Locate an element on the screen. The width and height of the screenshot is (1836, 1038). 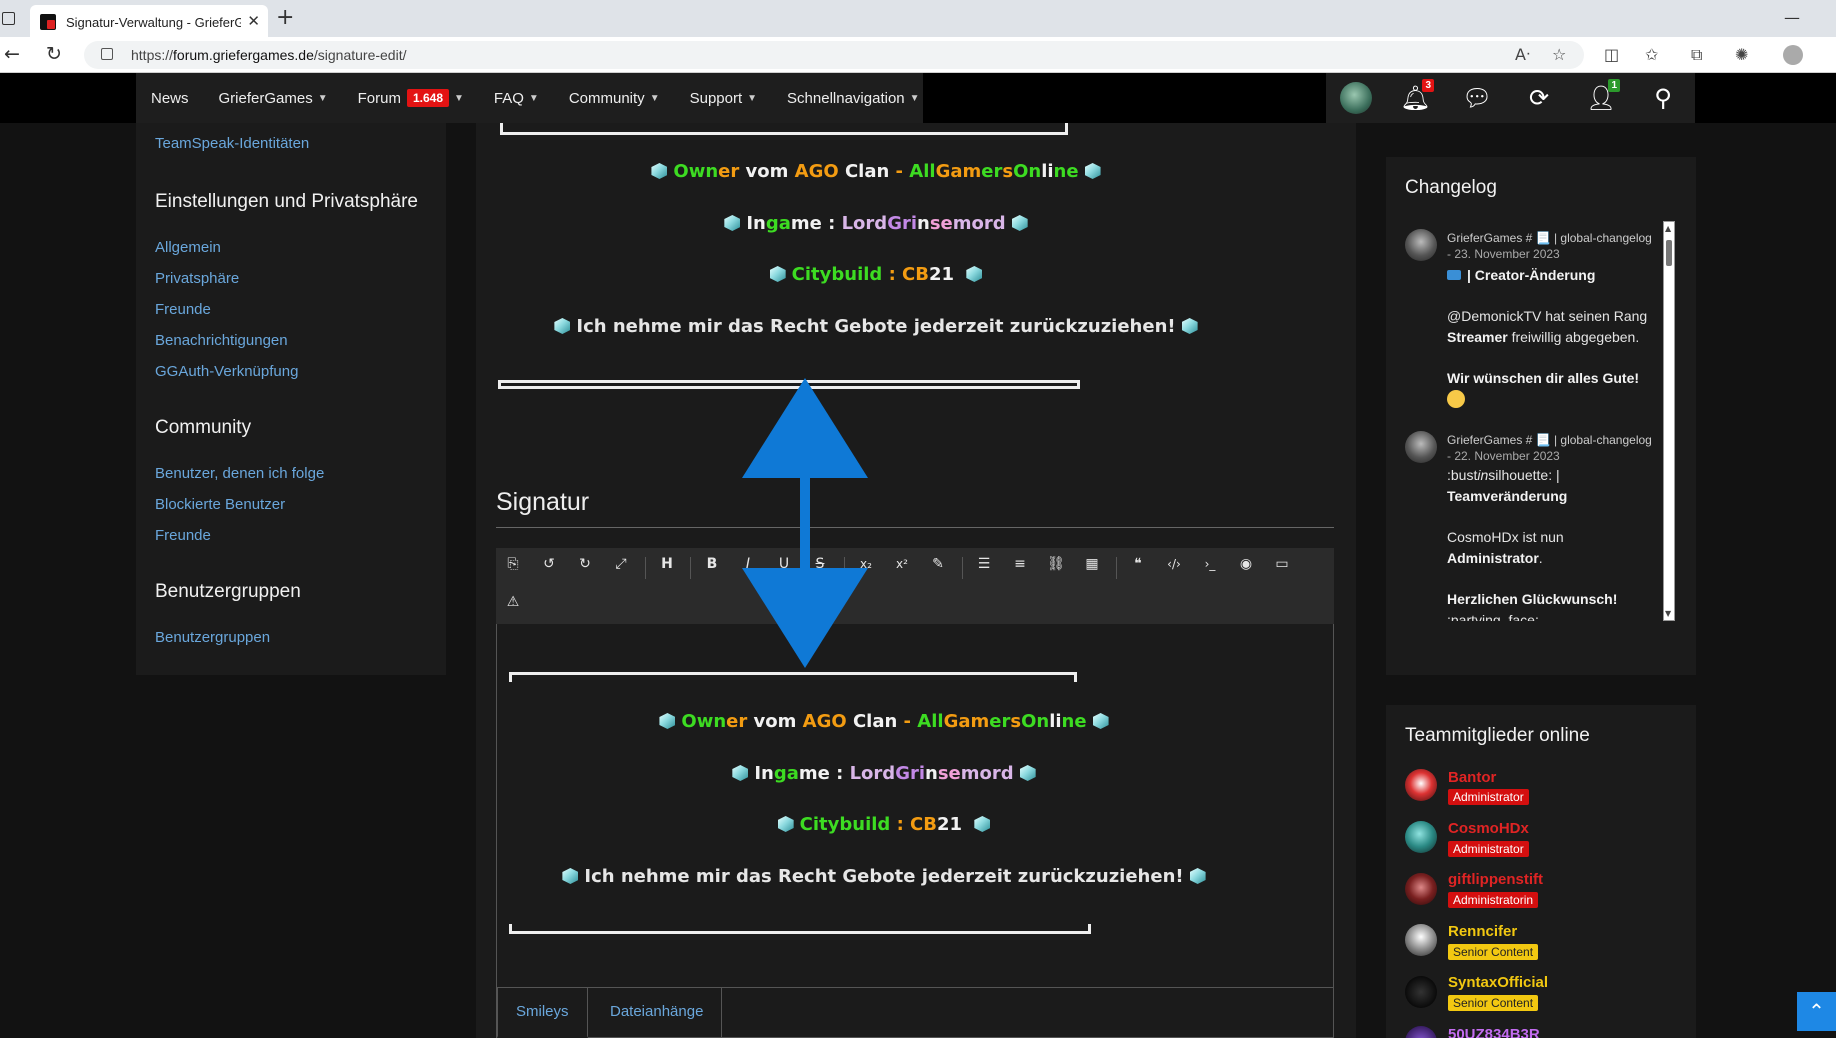
nav-community: Community ▼ is located at coordinates (614, 98).